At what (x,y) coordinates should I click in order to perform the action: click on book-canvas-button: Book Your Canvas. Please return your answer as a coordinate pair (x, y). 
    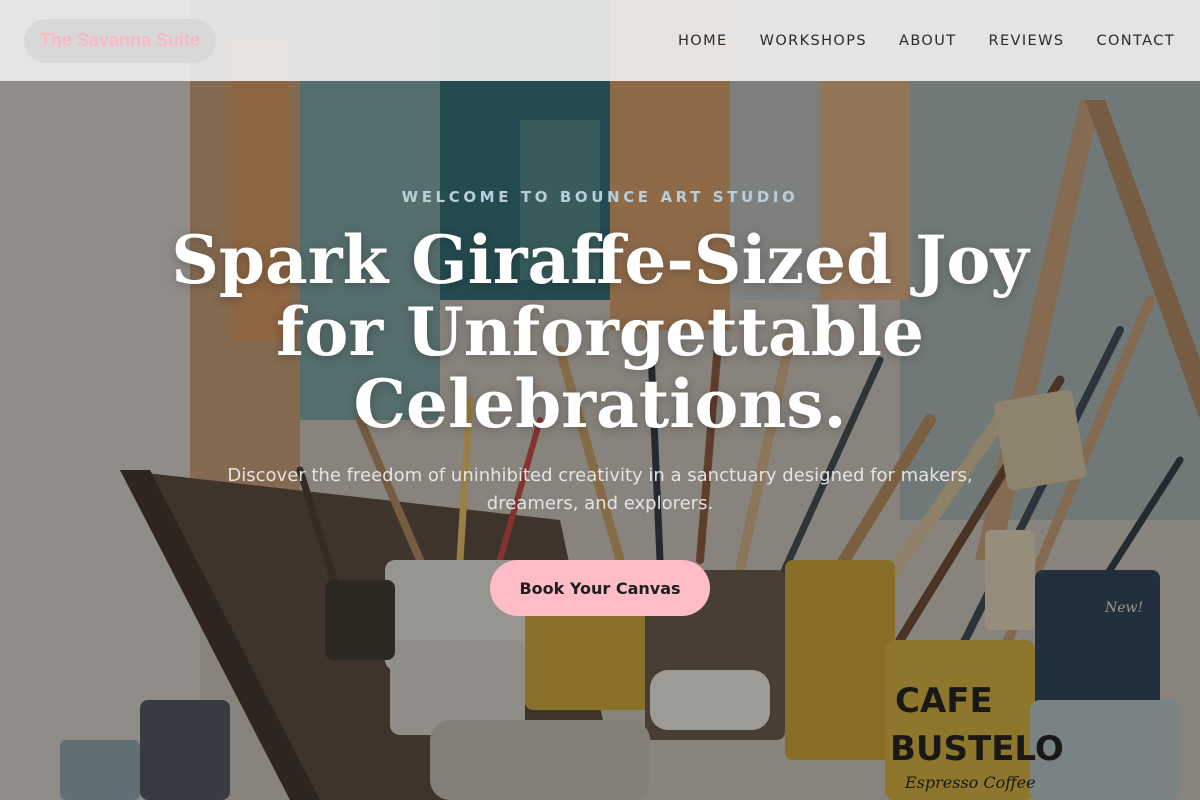
    Looking at the image, I should click on (600, 588).